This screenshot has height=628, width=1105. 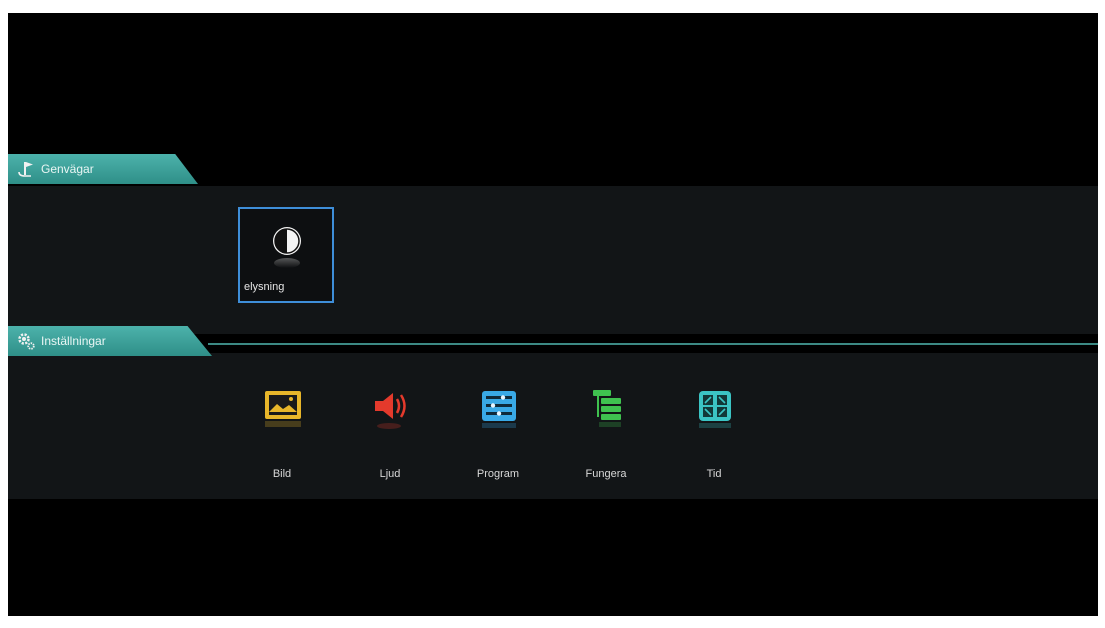 What do you see at coordinates (607, 410) in the screenshot?
I see `function-list-icon` at bounding box center [607, 410].